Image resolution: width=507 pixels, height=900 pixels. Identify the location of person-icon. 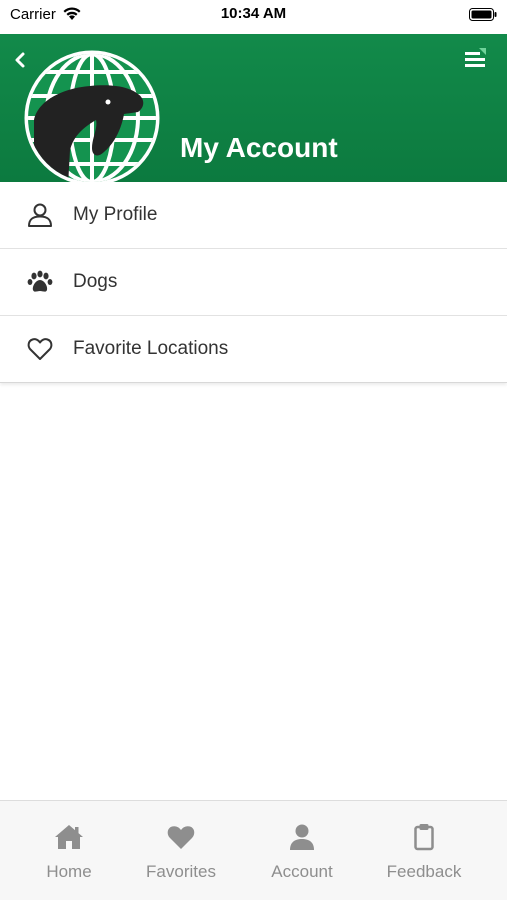
(302, 837).